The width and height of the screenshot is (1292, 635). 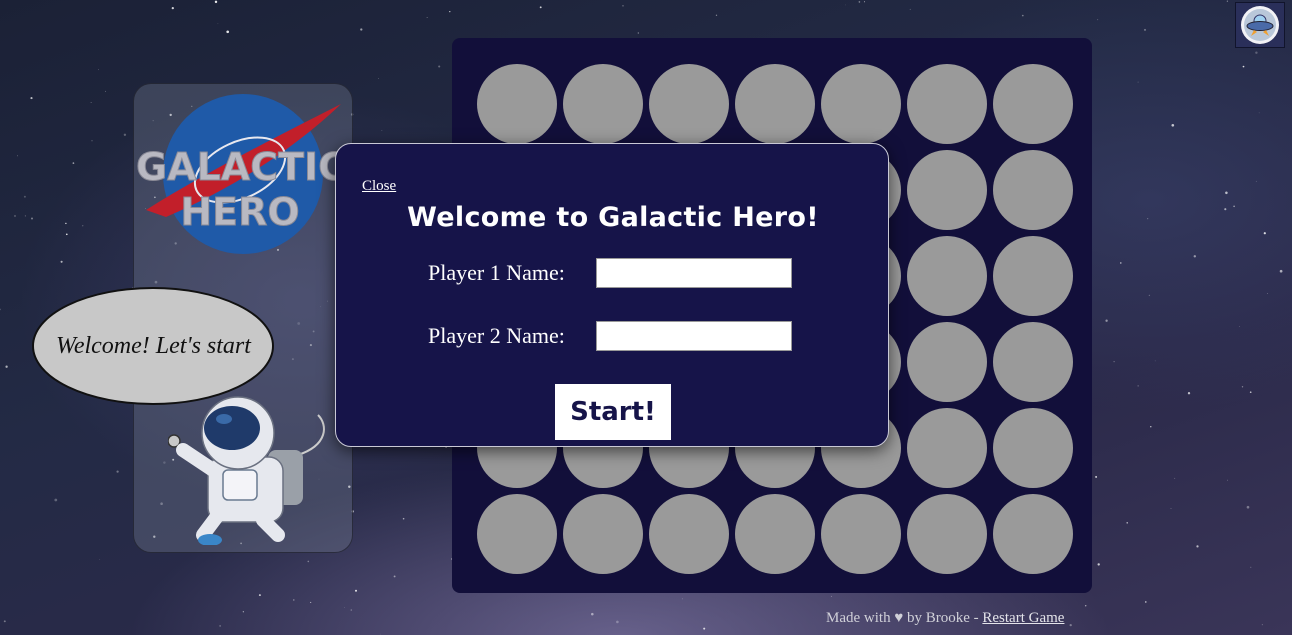 I want to click on player1-name-input, so click(x=694, y=273).